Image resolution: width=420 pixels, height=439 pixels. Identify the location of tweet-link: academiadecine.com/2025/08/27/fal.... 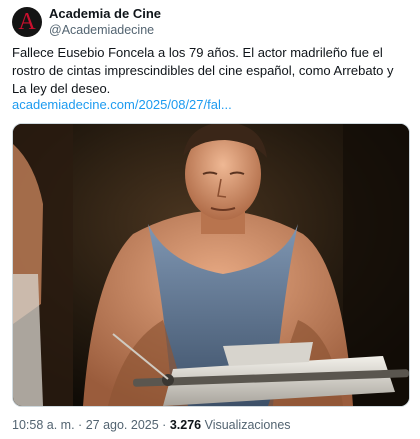
(122, 105).